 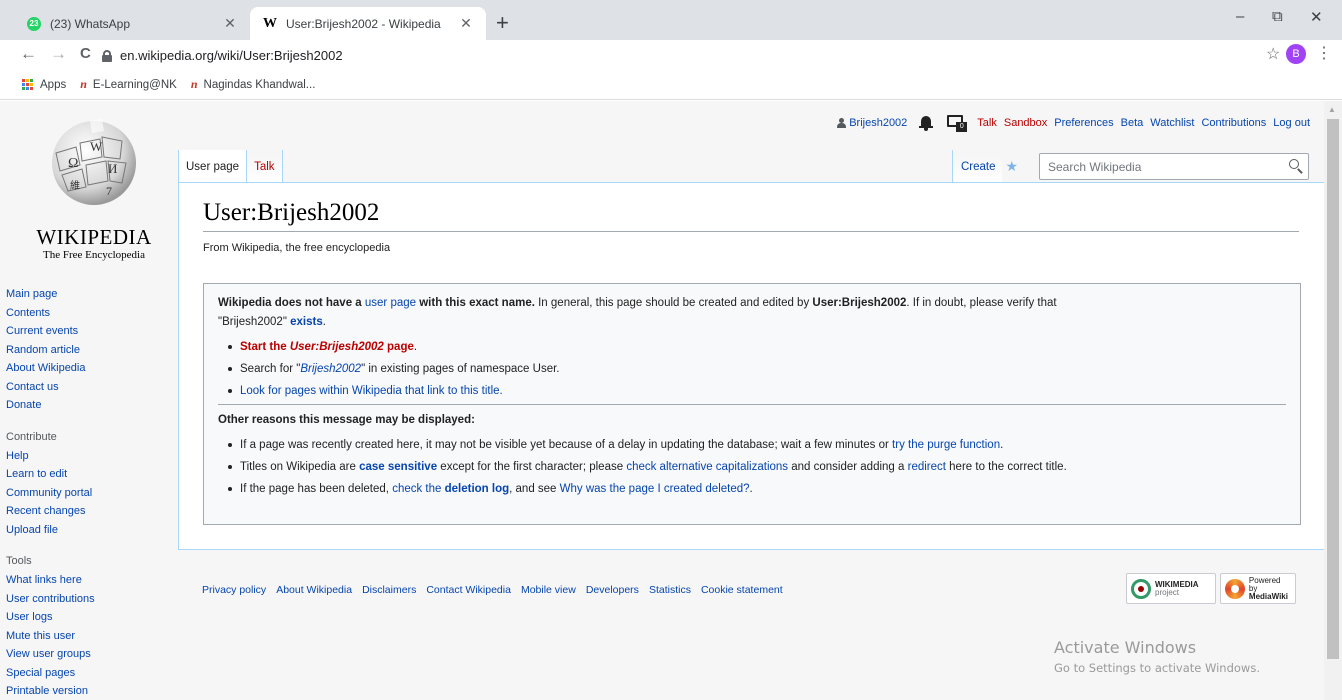 What do you see at coordinates (91, 456) in the screenshot?
I see `sidebar-item-help: Help` at bounding box center [91, 456].